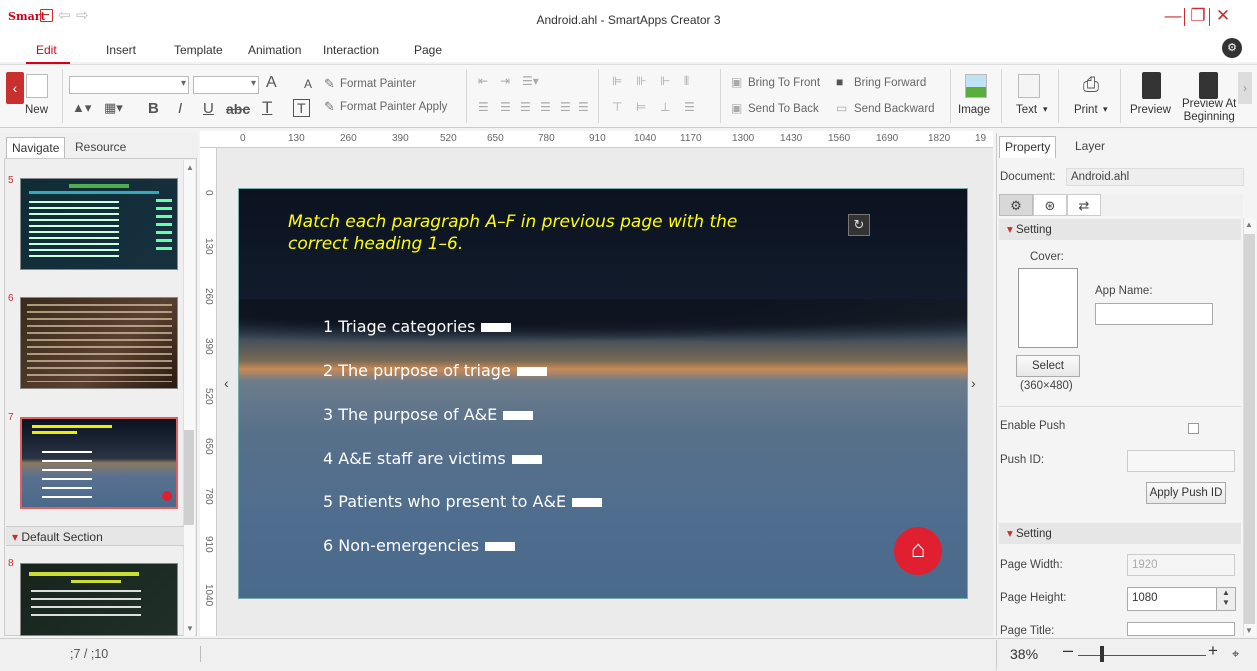 This screenshot has width=1257, height=671. What do you see at coordinates (736, 108) in the screenshot?
I see `send-to-back-icon: ▣` at bounding box center [736, 108].